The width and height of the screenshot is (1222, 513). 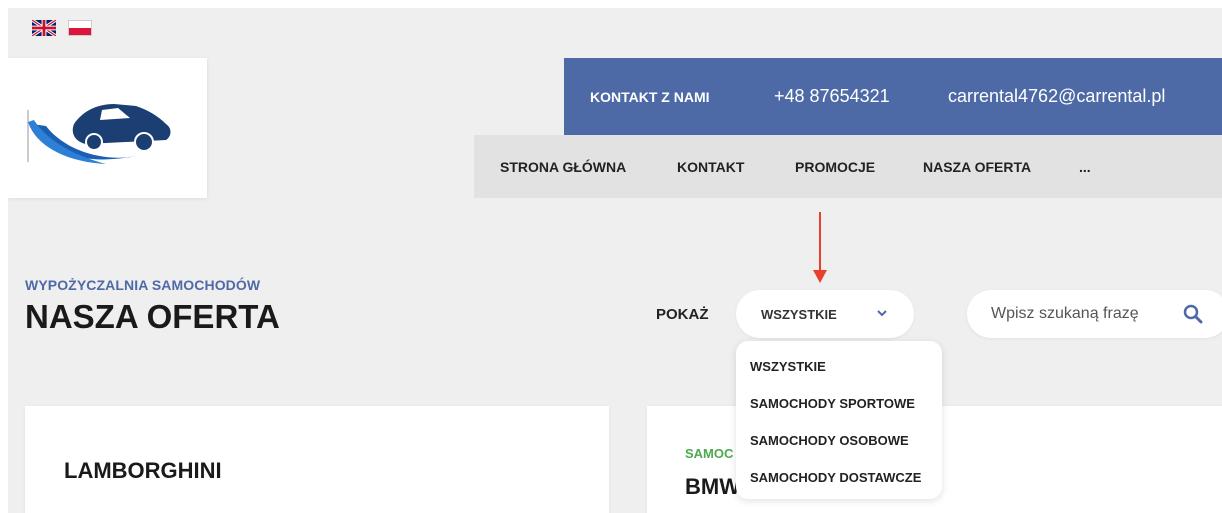 What do you see at coordinates (682, 314) in the screenshot?
I see `filter-label: POKAŻ` at bounding box center [682, 314].